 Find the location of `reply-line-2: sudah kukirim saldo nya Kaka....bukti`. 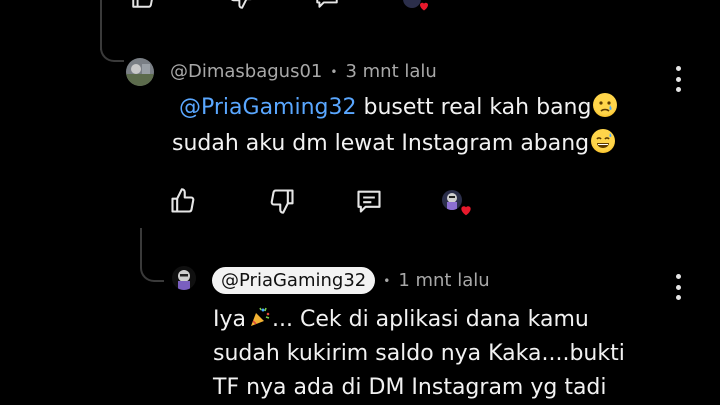

reply-line-2: sudah kukirim saldo nya Kaka....bukti is located at coordinates (419, 353).